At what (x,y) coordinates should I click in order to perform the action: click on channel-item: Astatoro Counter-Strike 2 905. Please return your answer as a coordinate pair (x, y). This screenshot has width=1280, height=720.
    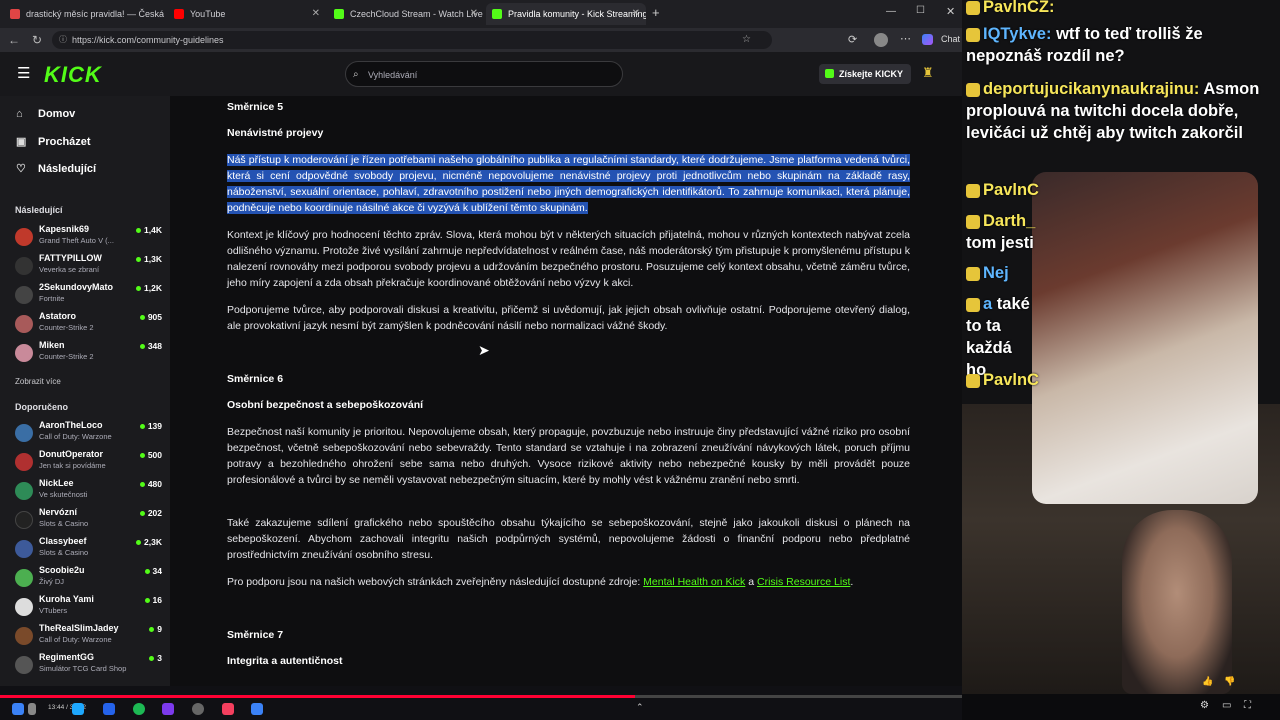
    Looking at the image, I should click on (90, 325).